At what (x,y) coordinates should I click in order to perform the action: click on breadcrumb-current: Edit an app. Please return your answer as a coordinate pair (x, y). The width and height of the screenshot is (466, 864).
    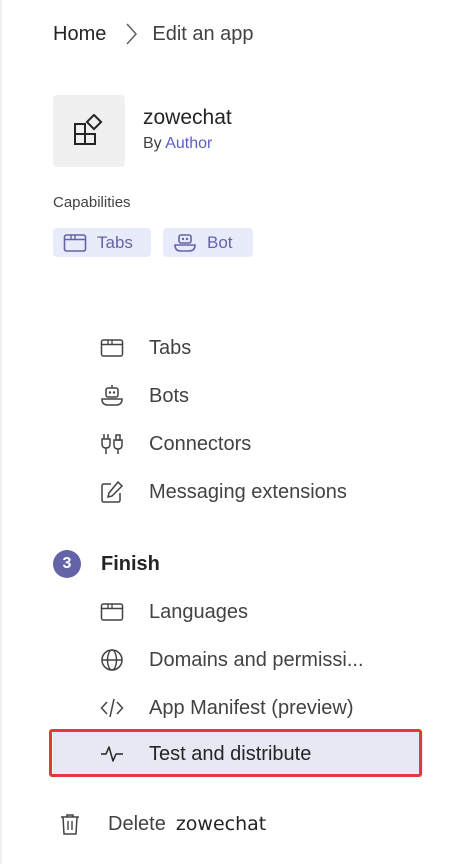
    Looking at the image, I should click on (203, 33).